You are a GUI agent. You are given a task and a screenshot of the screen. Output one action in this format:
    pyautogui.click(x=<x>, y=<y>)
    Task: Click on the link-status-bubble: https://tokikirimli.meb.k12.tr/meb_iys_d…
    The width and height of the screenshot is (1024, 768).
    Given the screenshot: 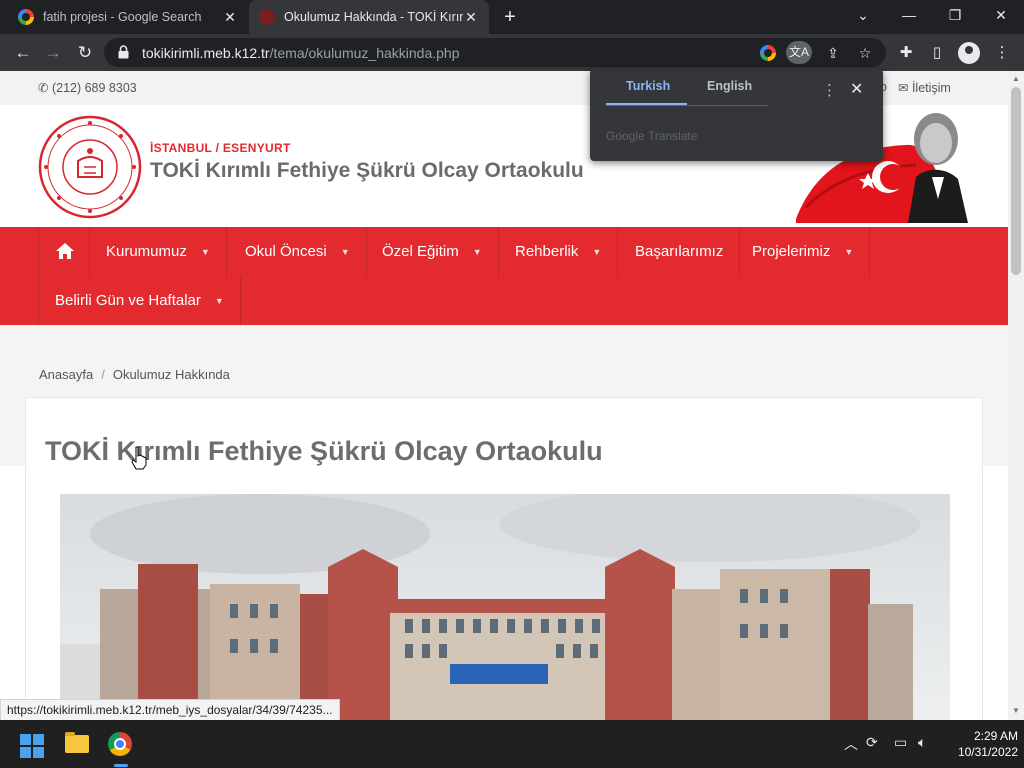 What is the action you would take?
    pyautogui.click(x=170, y=710)
    